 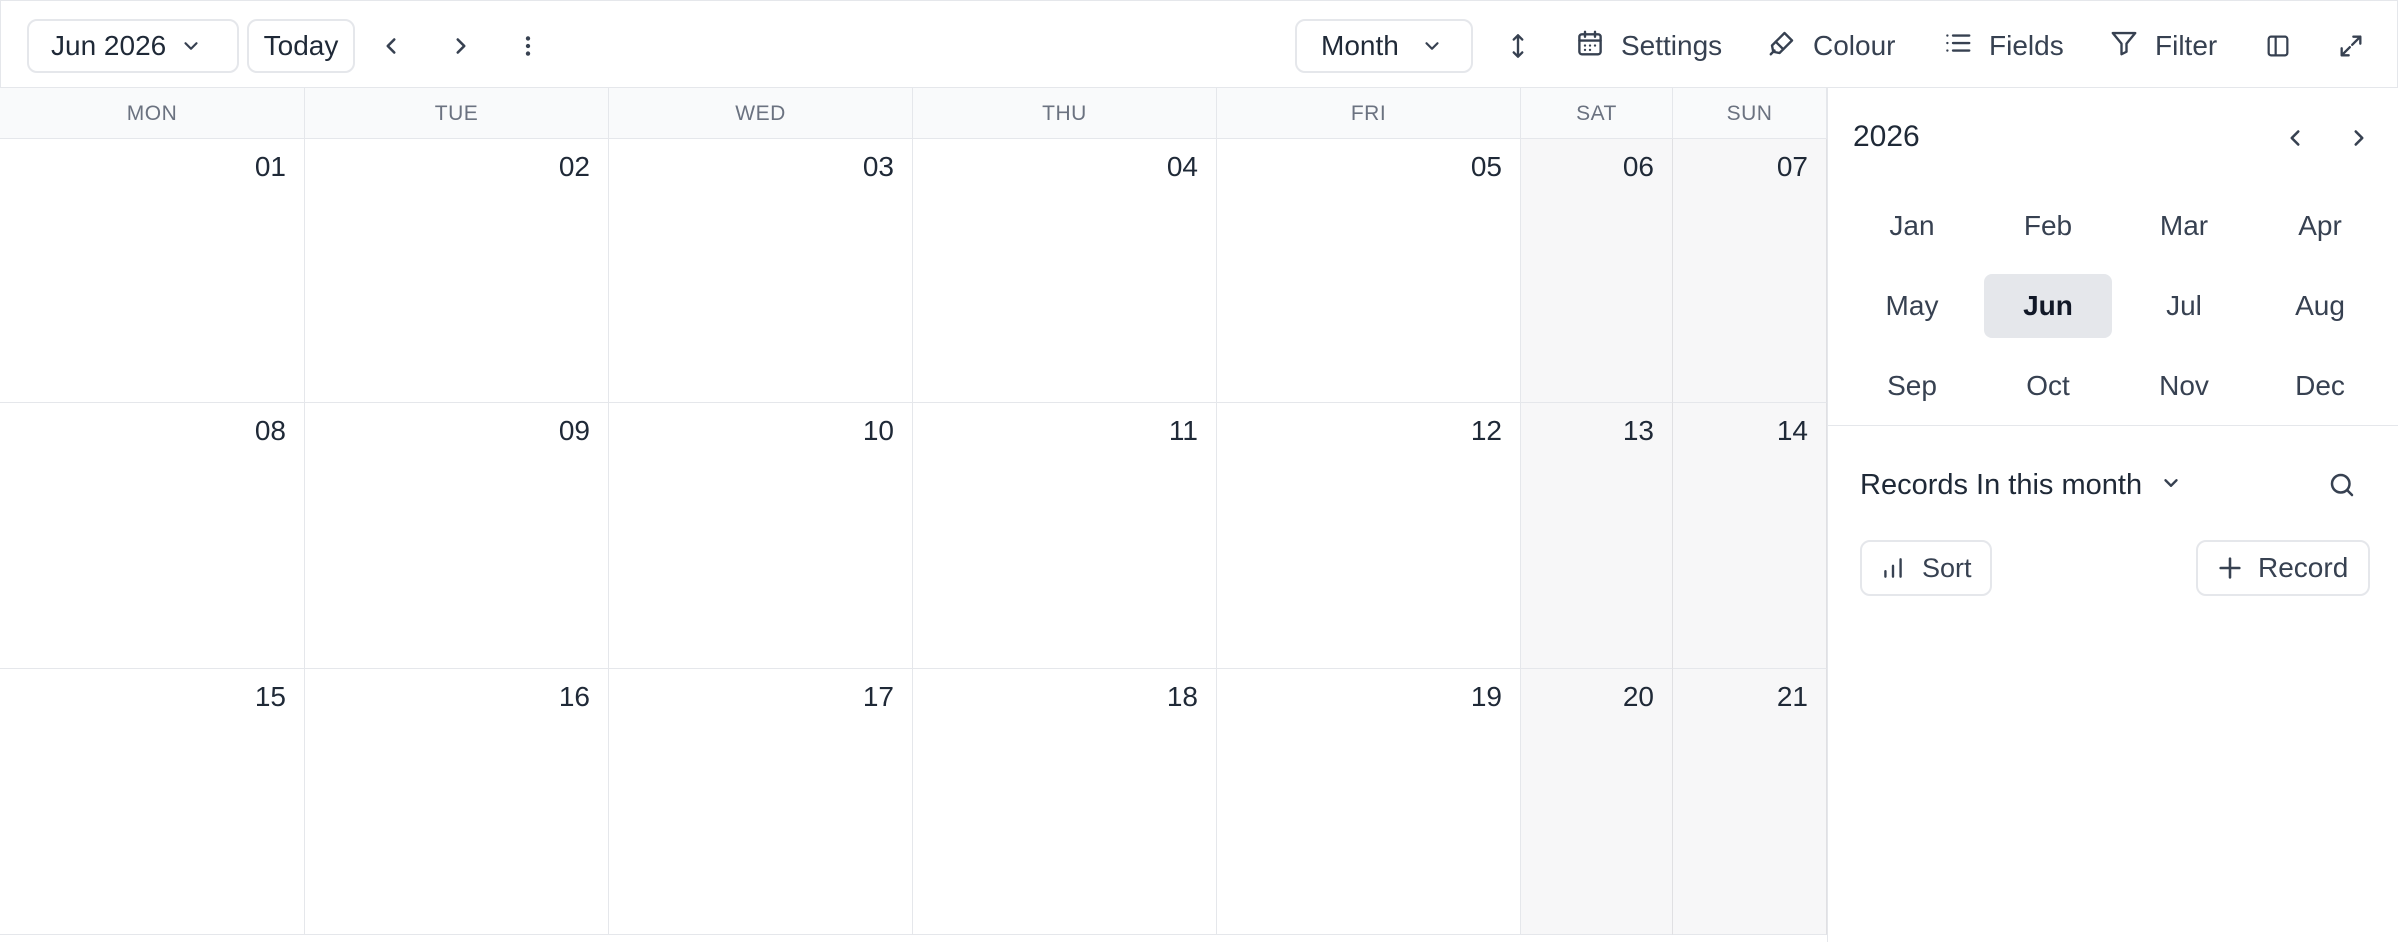 What do you see at coordinates (2303, 567) in the screenshot?
I see `add-record-label: Record` at bounding box center [2303, 567].